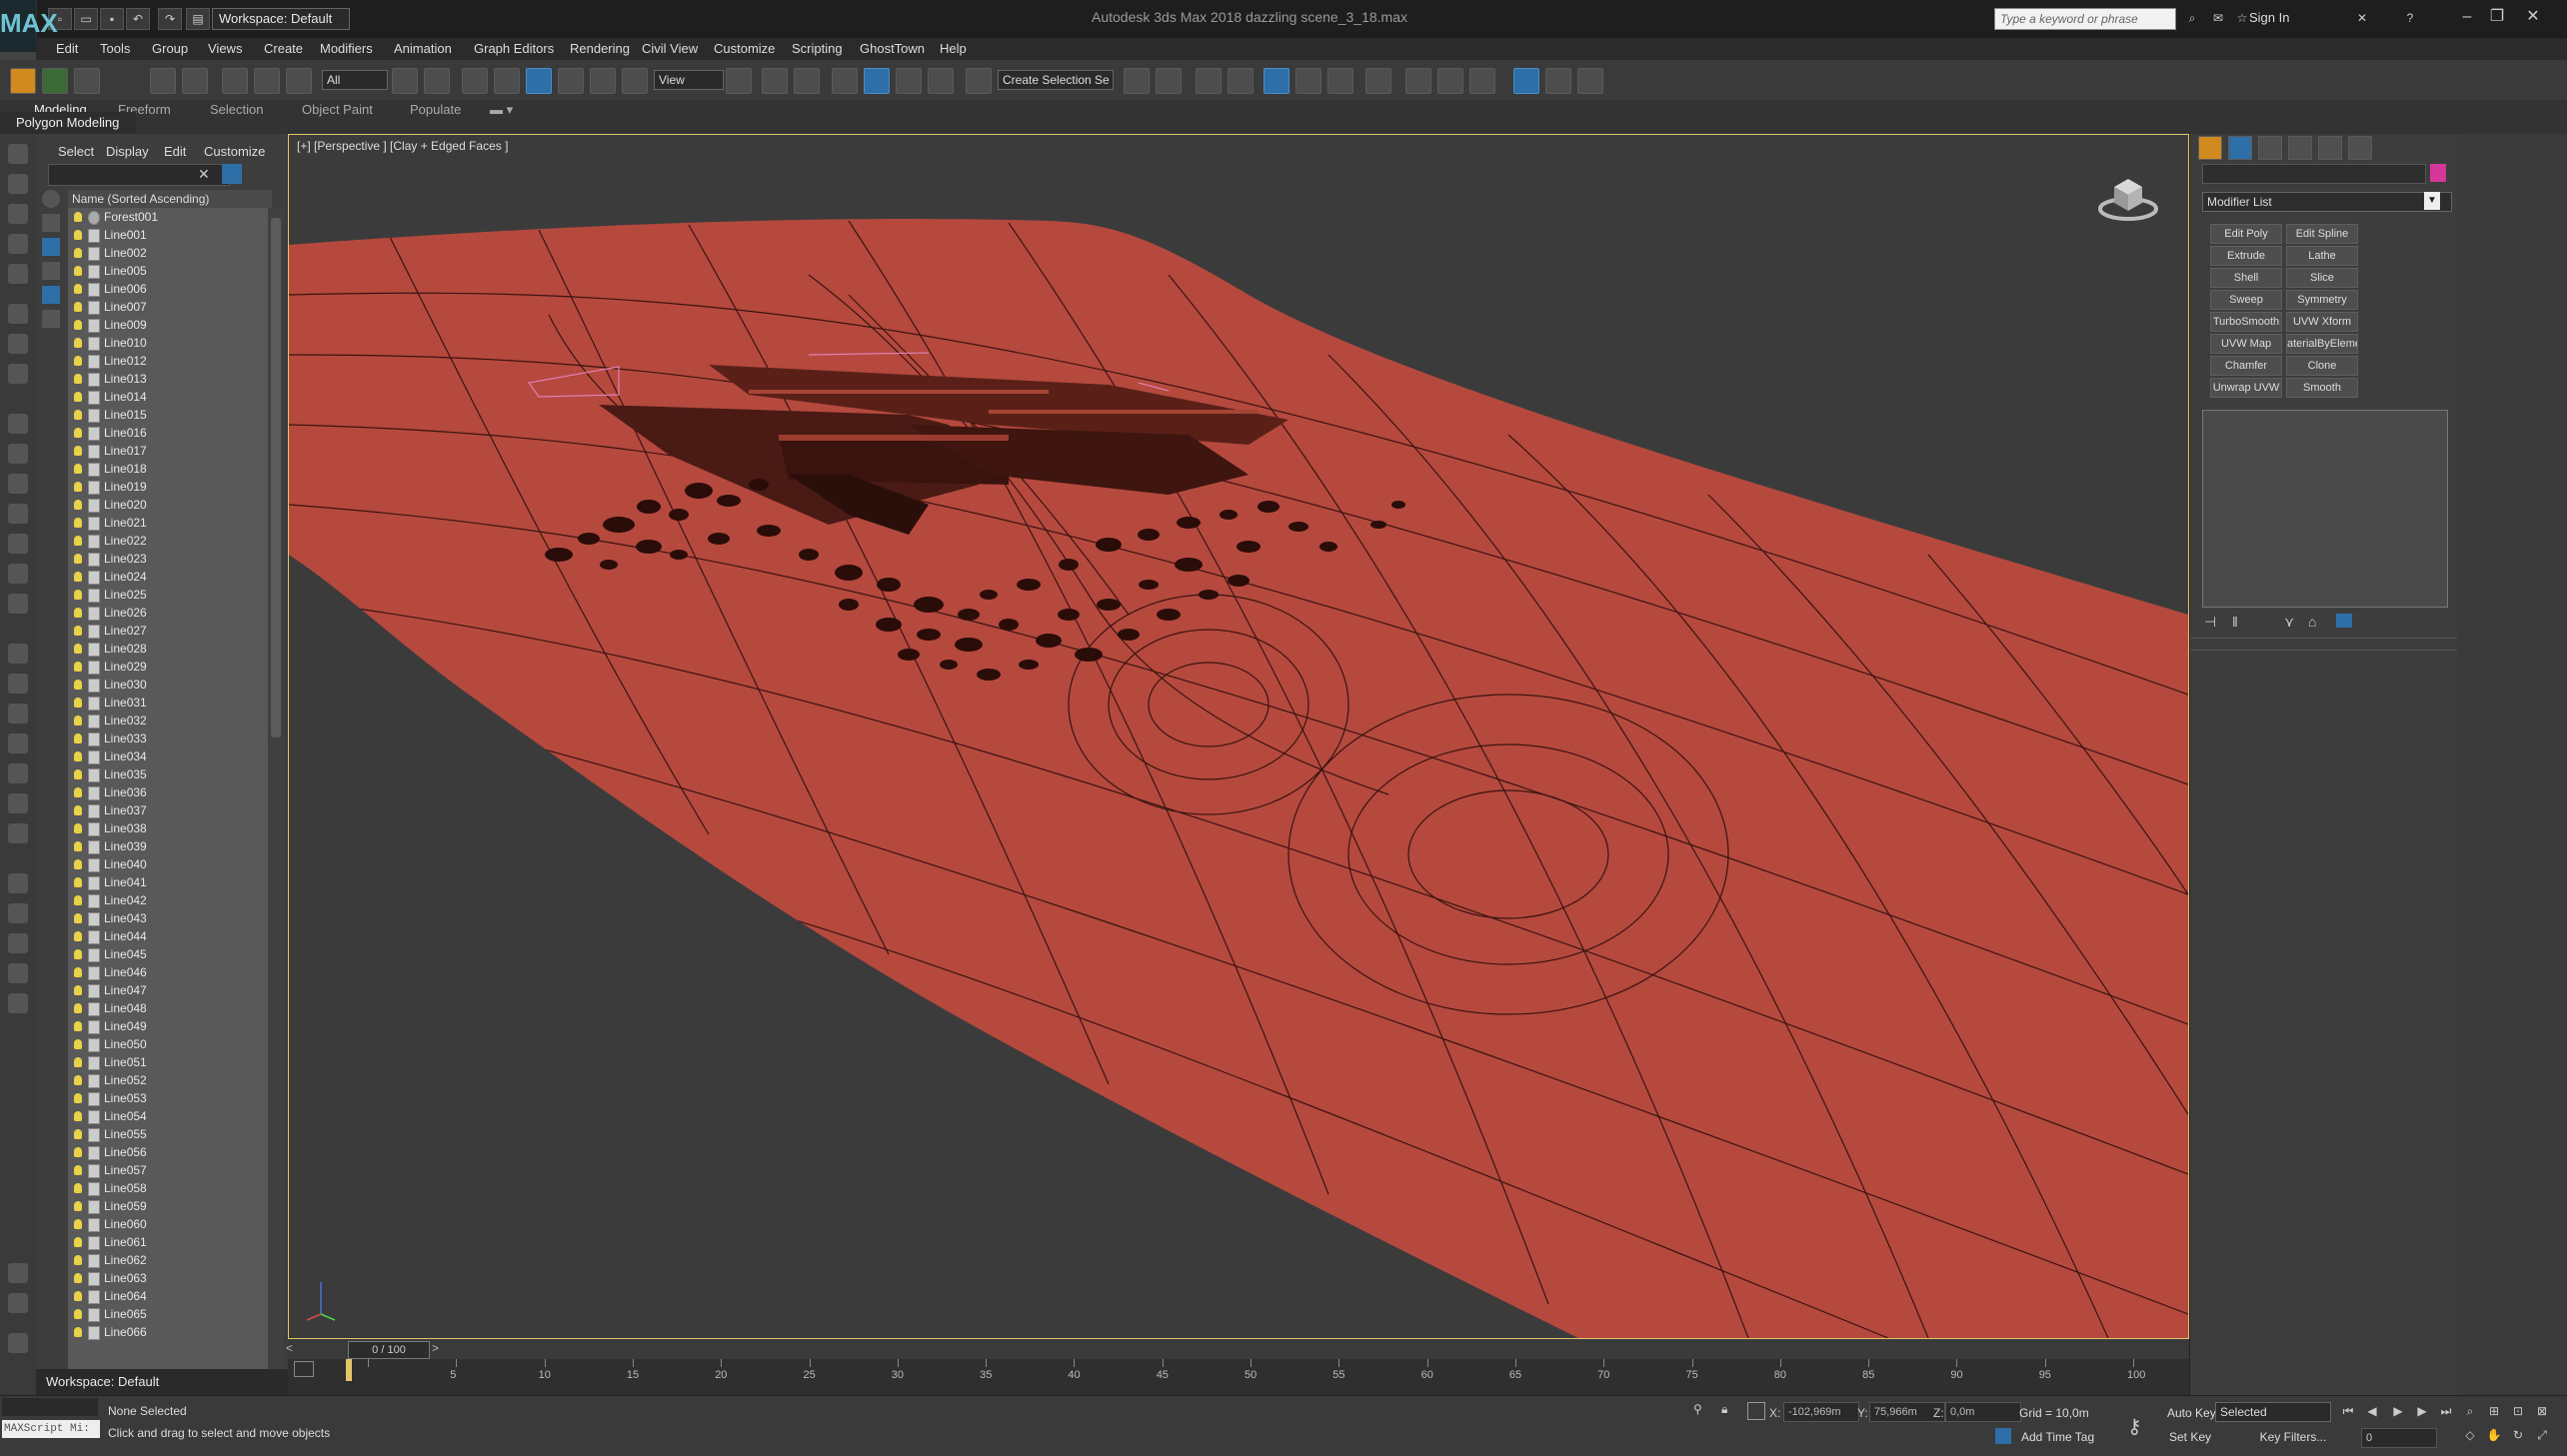  I want to click on filter-shapes-icon, so click(51, 223).